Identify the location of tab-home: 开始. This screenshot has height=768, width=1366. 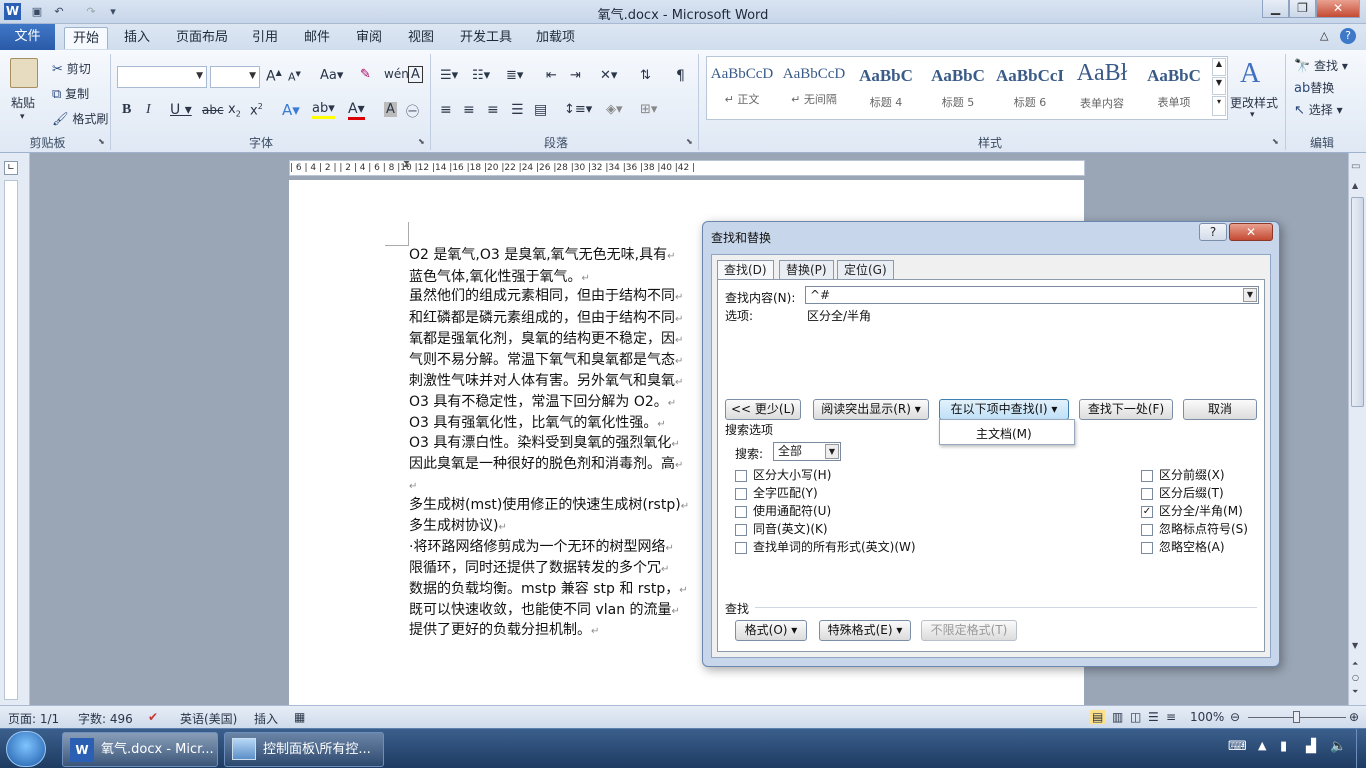
(86, 38).